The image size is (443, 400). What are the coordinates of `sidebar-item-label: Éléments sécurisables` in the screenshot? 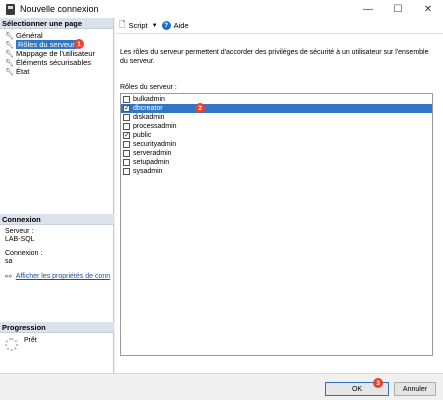 It's located at (54, 62).